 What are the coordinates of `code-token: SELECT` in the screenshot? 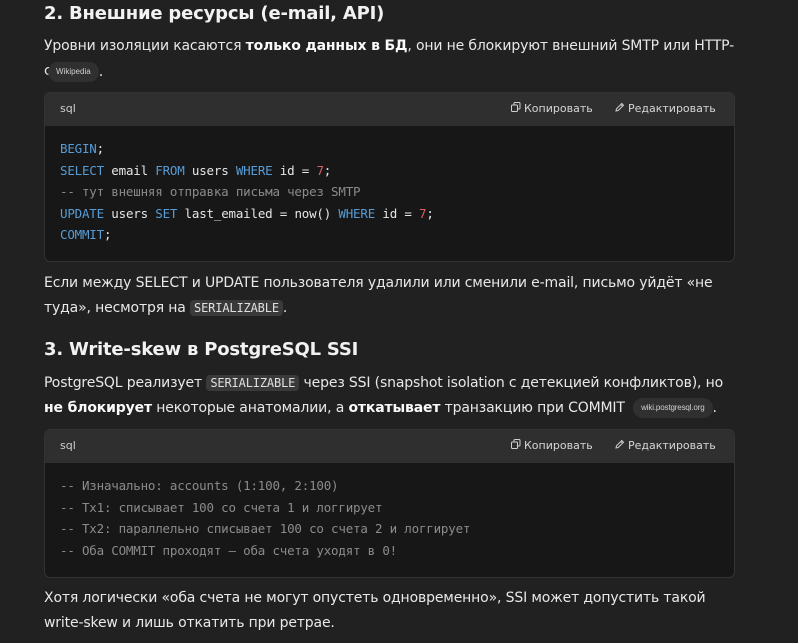 It's located at (82, 170).